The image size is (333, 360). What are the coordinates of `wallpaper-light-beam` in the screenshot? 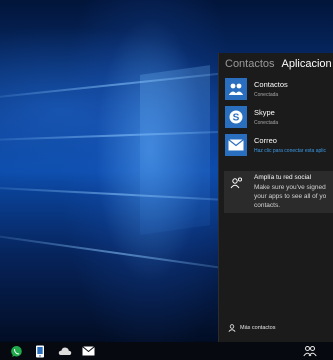 It's located at (175, 150).